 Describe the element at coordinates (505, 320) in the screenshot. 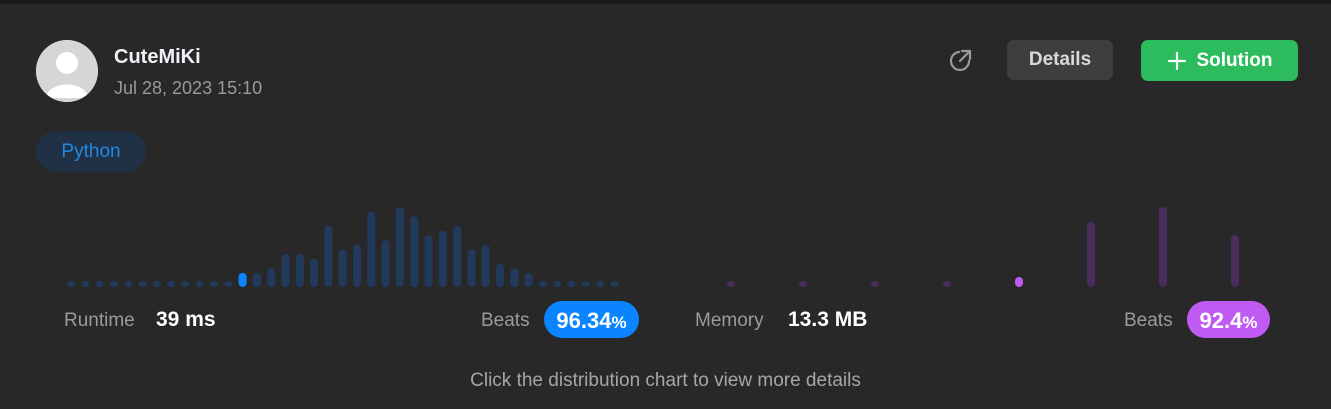

I see `runtime-beats-label: Beats` at that location.